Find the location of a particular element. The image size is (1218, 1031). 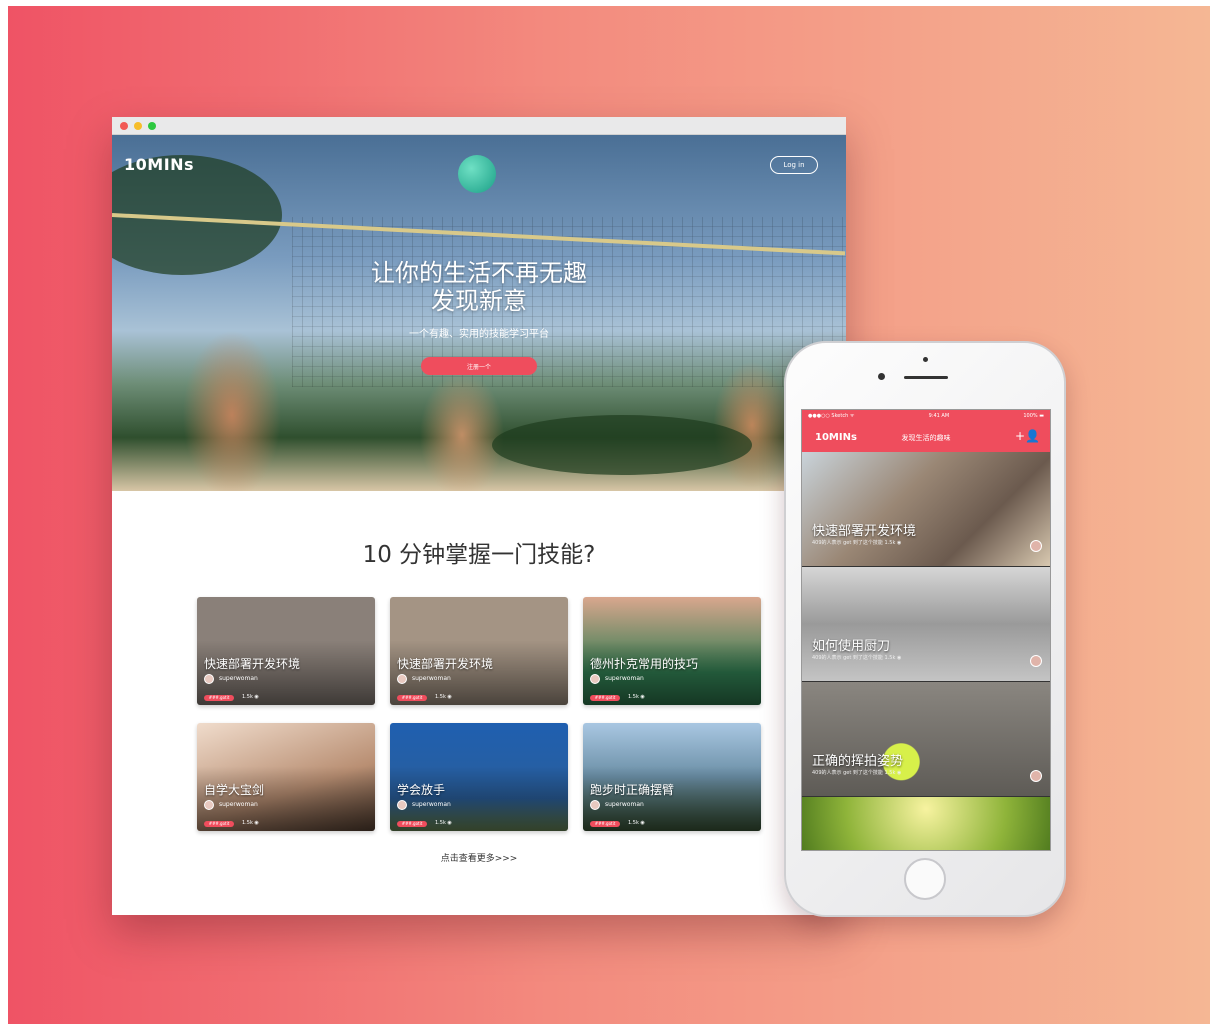

volleyball-image is located at coordinates (477, 174).